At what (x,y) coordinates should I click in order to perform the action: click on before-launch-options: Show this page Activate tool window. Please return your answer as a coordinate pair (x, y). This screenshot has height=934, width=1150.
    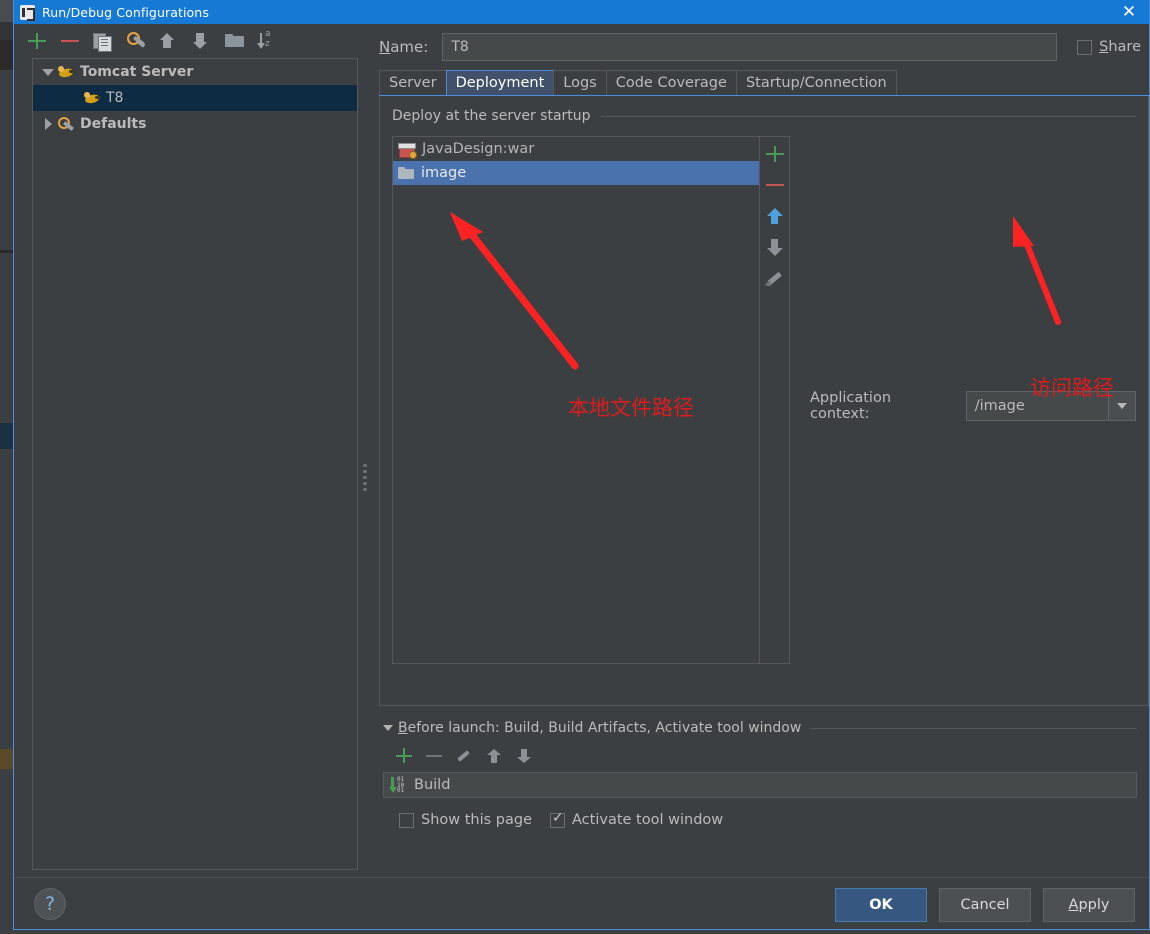
    Looking at the image, I should click on (760, 819).